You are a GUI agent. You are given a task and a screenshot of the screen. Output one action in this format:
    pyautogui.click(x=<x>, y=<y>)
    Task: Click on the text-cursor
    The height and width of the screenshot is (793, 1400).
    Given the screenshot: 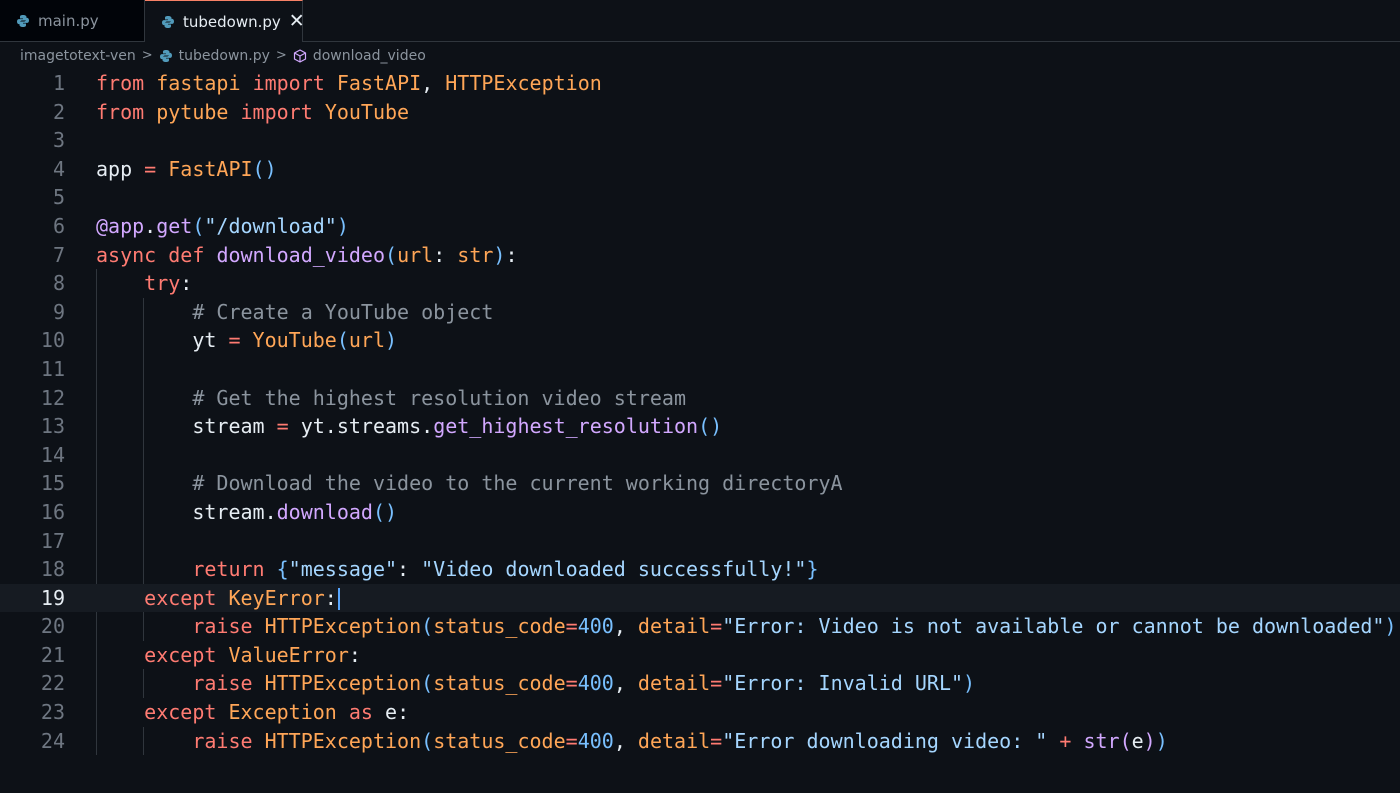 What is the action you would take?
    pyautogui.click(x=338, y=599)
    